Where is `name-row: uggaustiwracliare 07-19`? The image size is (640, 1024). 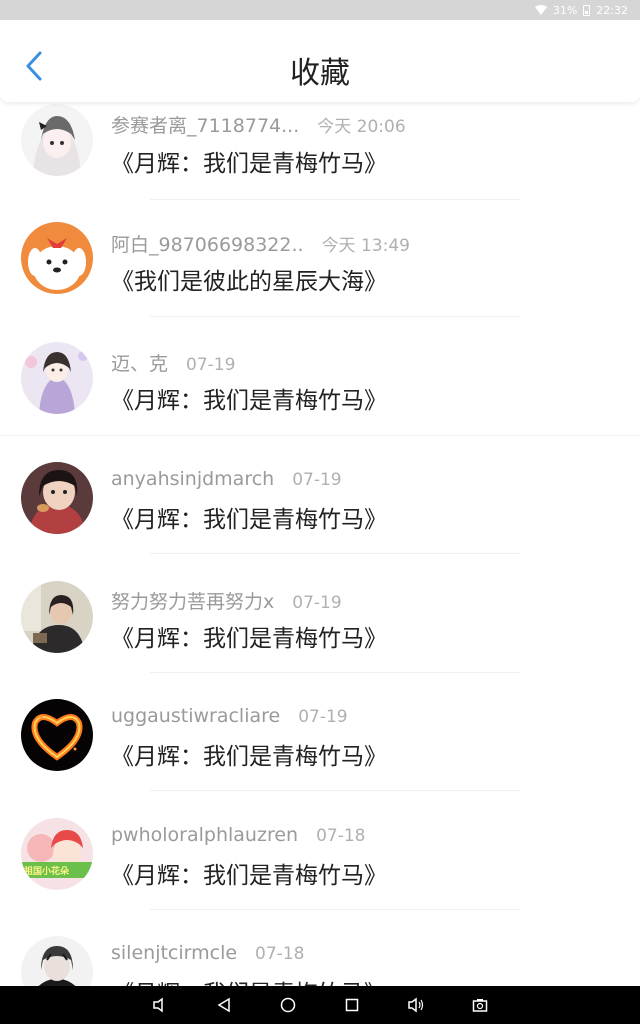 name-row: uggaustiwracliare 07-19 is located at coordinates (229, 716).